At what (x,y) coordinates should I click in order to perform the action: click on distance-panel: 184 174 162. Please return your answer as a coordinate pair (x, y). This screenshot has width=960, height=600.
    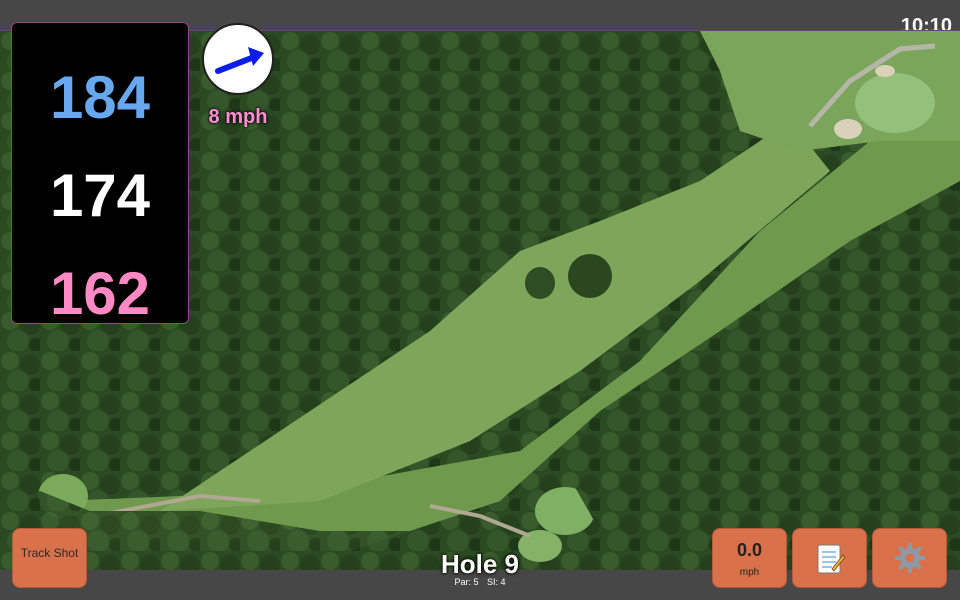
    Looking at the image, I should click on (100, 174).